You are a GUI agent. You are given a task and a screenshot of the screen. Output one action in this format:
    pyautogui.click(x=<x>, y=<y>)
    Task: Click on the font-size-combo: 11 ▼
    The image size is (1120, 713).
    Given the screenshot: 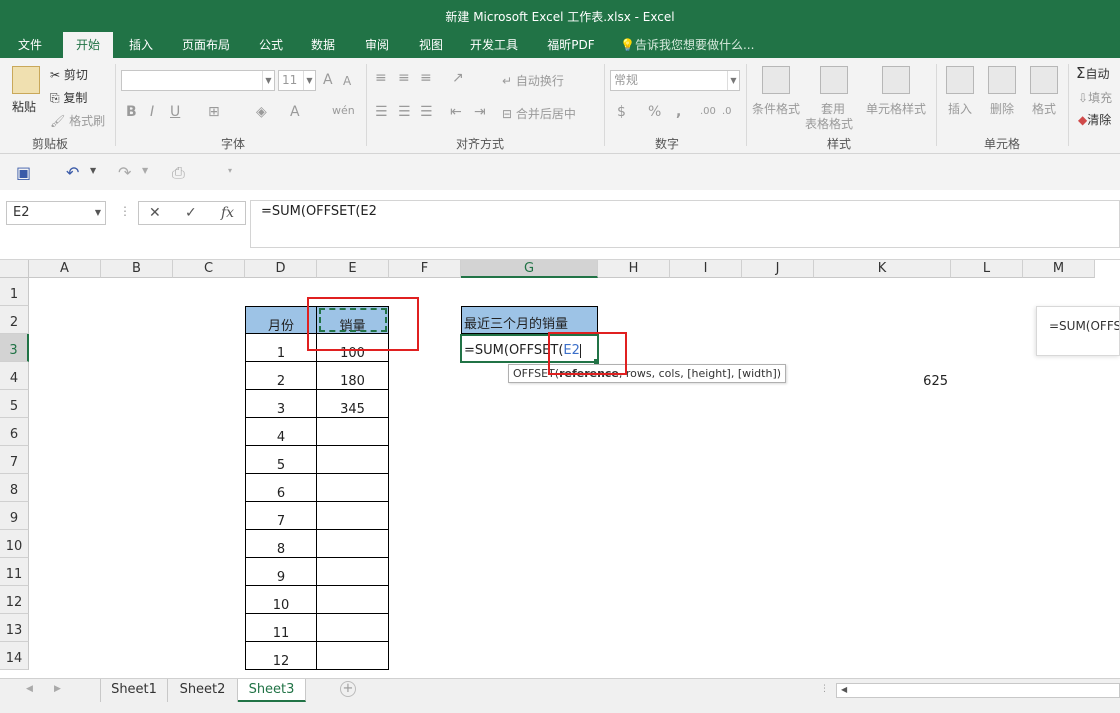 What is the action you would take?
    pyautogui.click(x=297, y=80)
    